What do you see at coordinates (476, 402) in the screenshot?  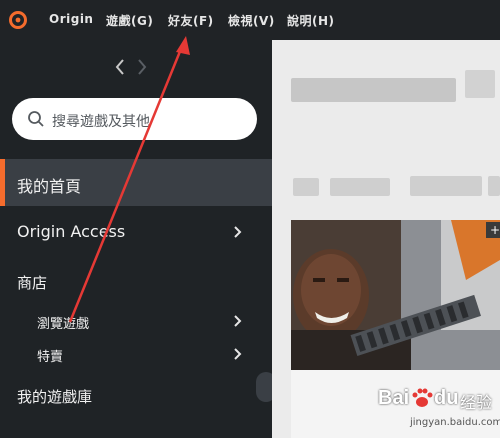 I see `watermark-jingyan: 经验` at bounding box center [476, 402].